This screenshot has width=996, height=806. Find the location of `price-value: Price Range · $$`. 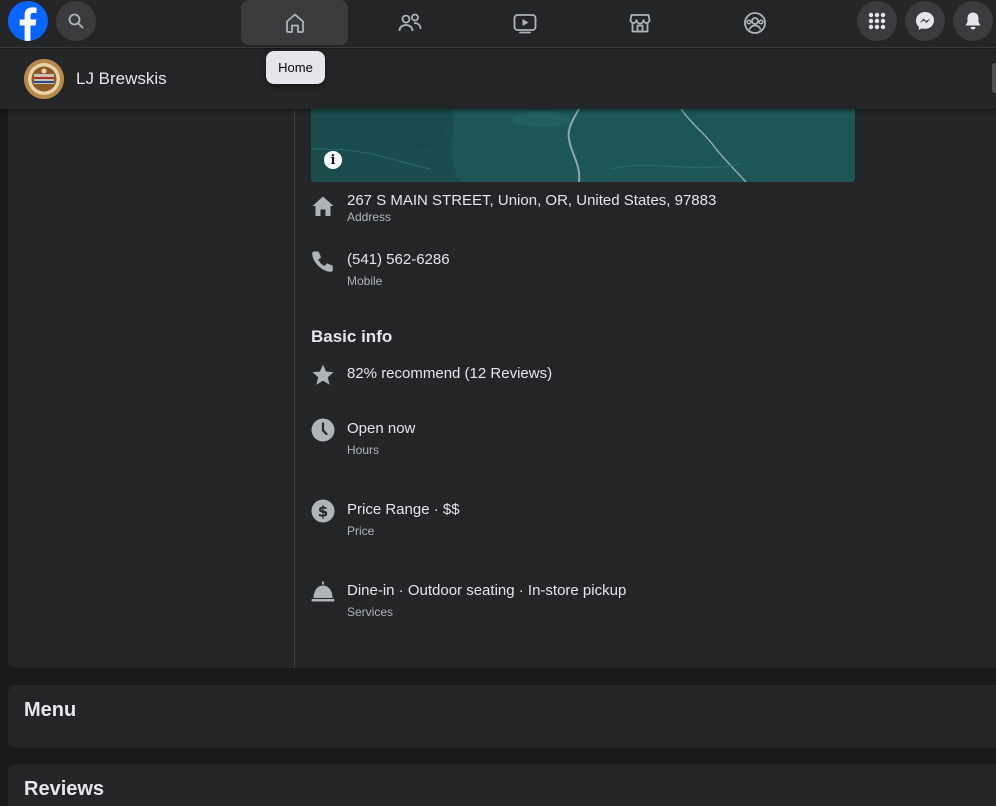

price-value: Price Range · $$ is located at coordinates (403, 509).